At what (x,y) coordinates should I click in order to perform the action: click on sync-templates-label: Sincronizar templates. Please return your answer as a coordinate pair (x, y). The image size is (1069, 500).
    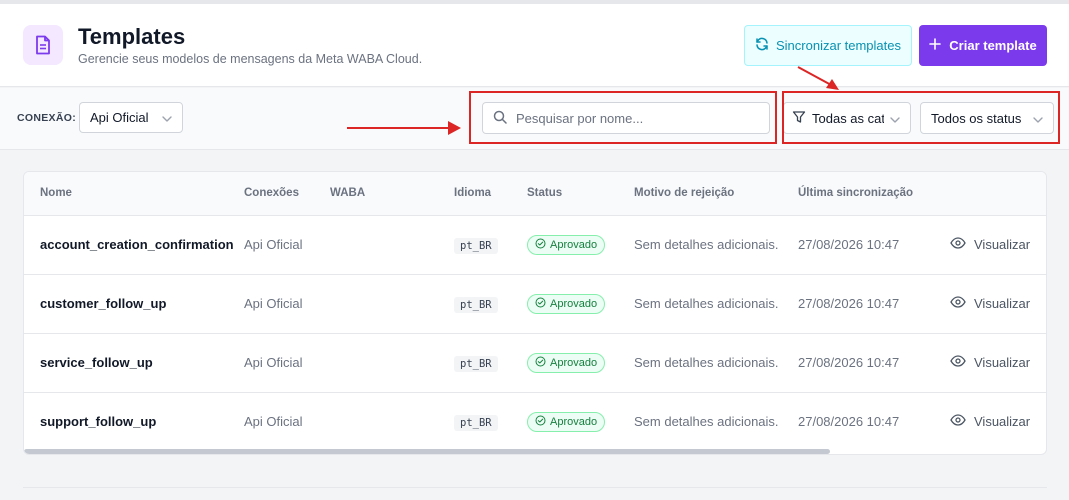
    Looking at the image, I should click on (838, 45).